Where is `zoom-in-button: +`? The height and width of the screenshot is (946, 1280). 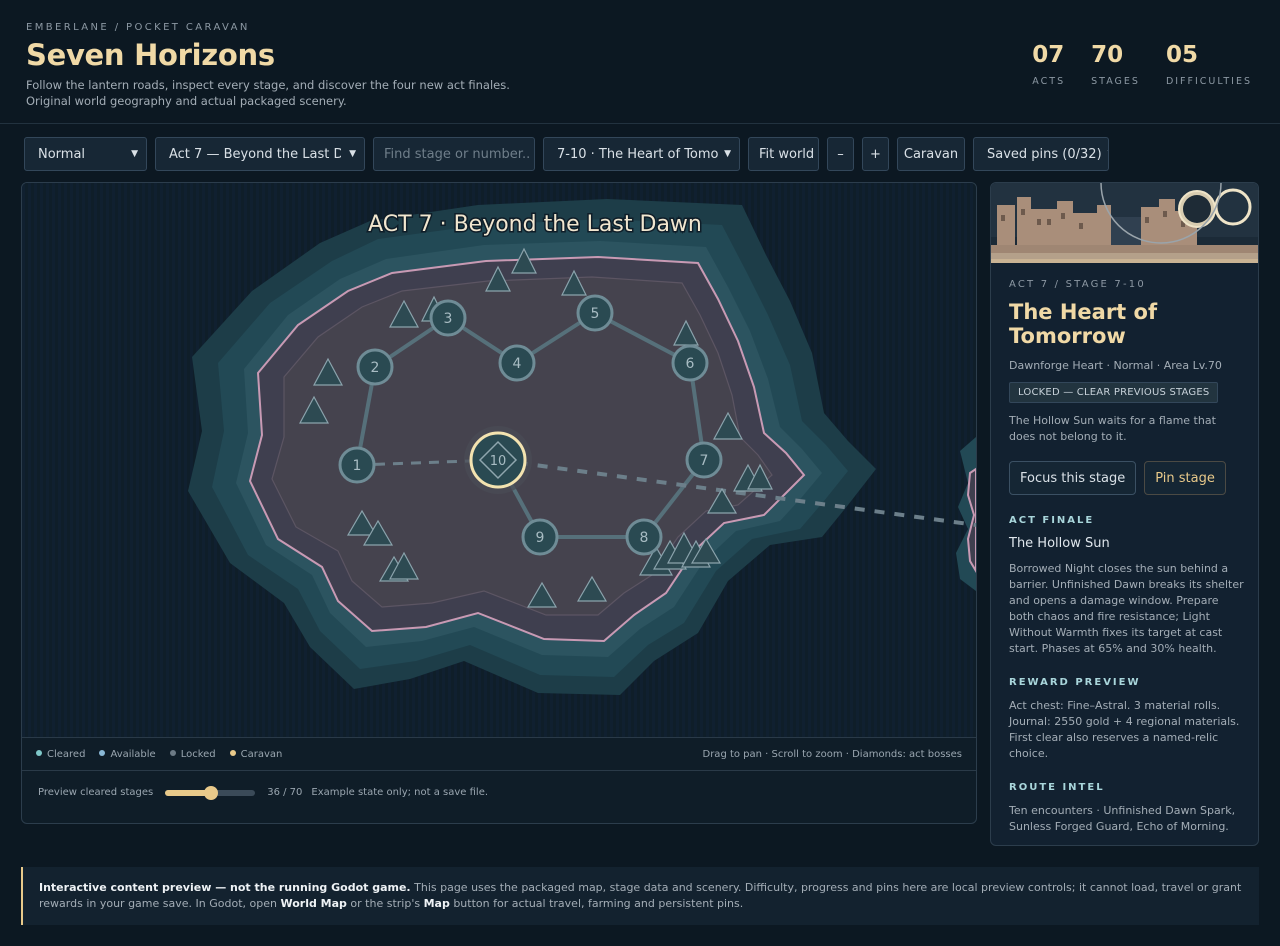
zoom-in-button: + is located at coordinates (875, 154).